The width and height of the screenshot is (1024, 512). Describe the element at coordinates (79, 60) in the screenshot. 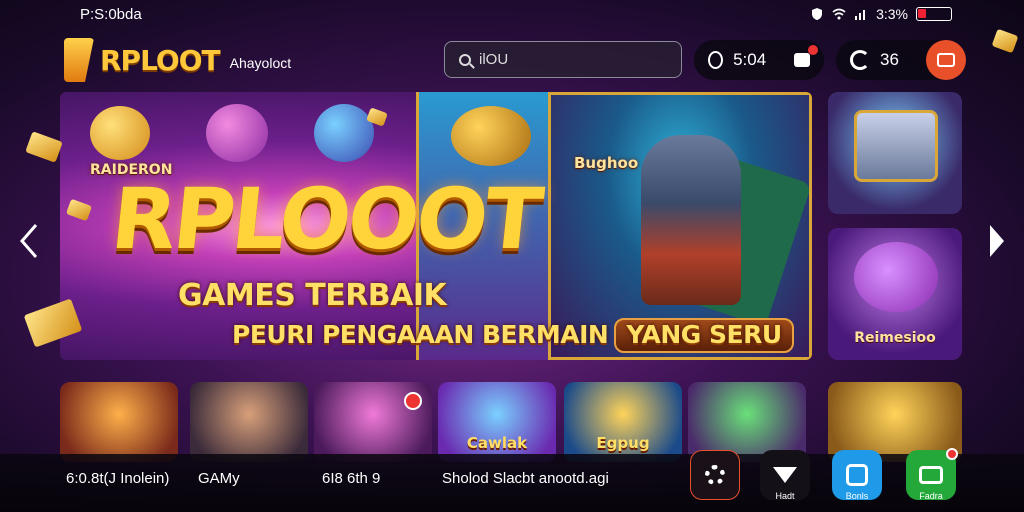

I see `logo-mark-icon` at that location.